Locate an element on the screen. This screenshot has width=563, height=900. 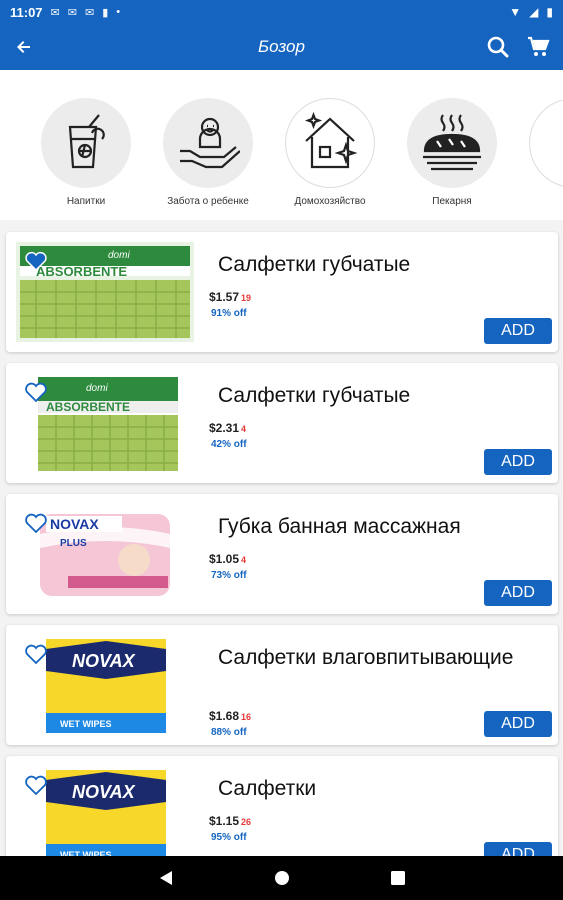
app-bar: Бозор is located at coordinates (281, 47).